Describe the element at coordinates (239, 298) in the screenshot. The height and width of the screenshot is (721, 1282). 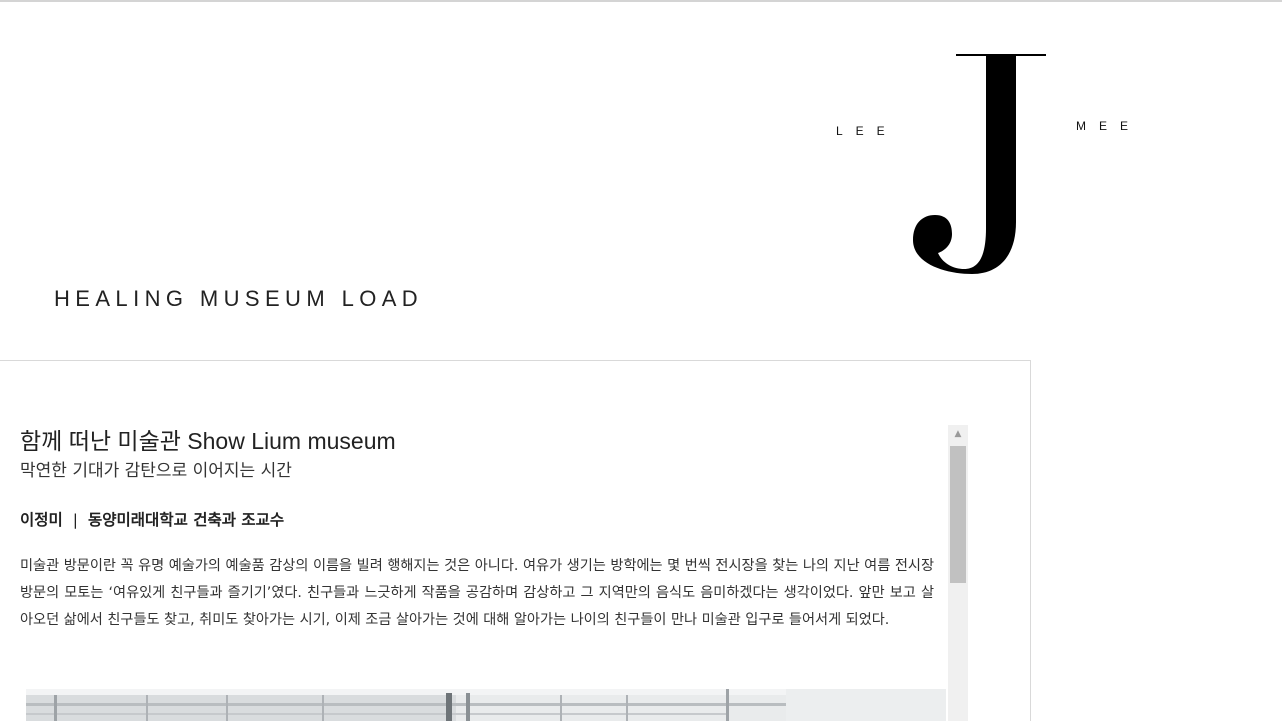
I see `site-title: HEALING MUSEUM LOAD` at that location.